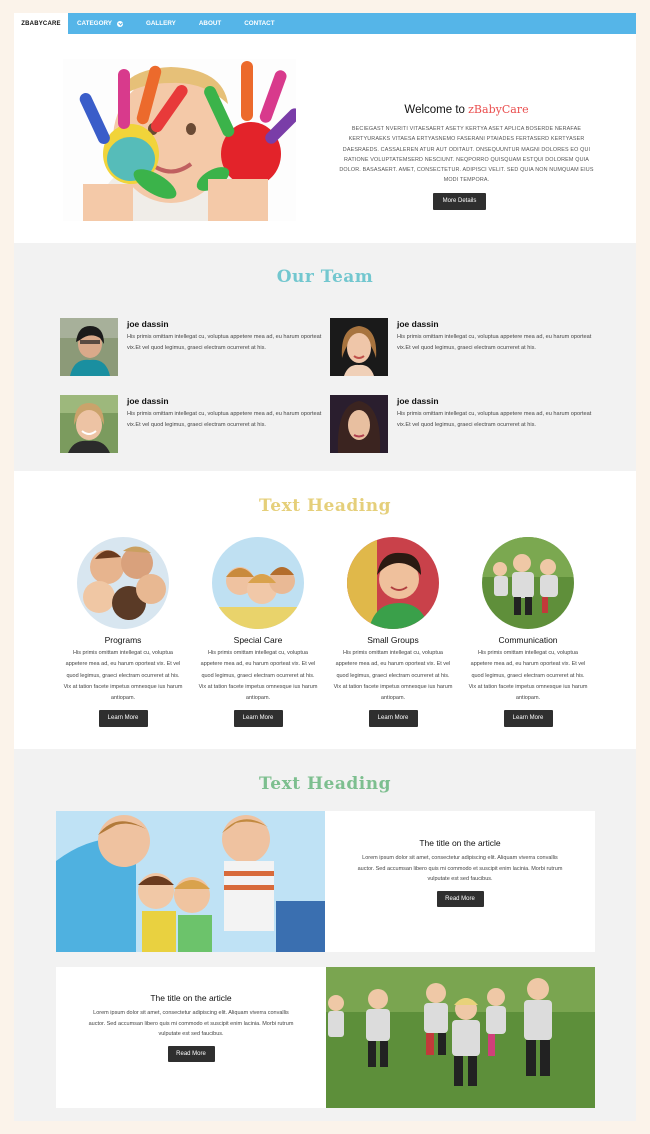  I want to click on nav-item-contact: CONTACT, so click(261, 23).